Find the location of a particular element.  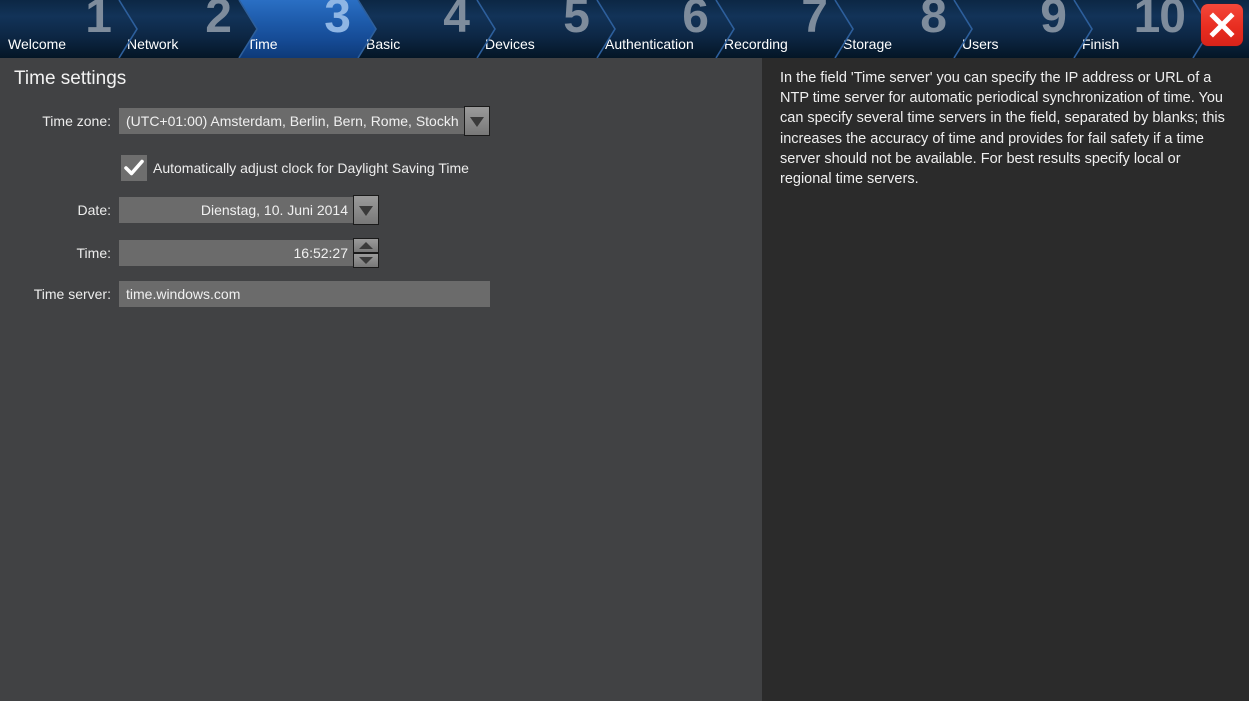

page-title: Time settings is located at coordinates (70, 78).